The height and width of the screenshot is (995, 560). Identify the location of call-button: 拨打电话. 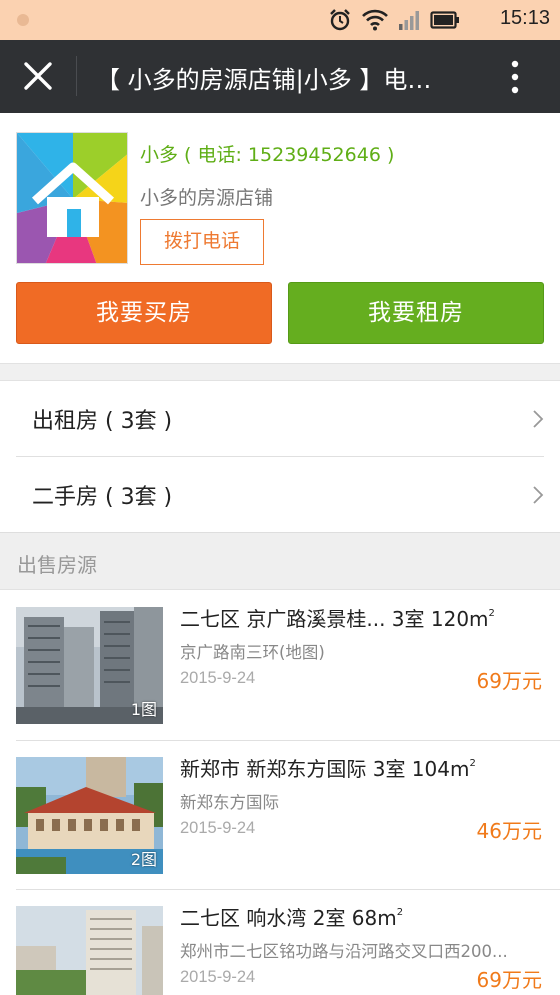
(202, 242).